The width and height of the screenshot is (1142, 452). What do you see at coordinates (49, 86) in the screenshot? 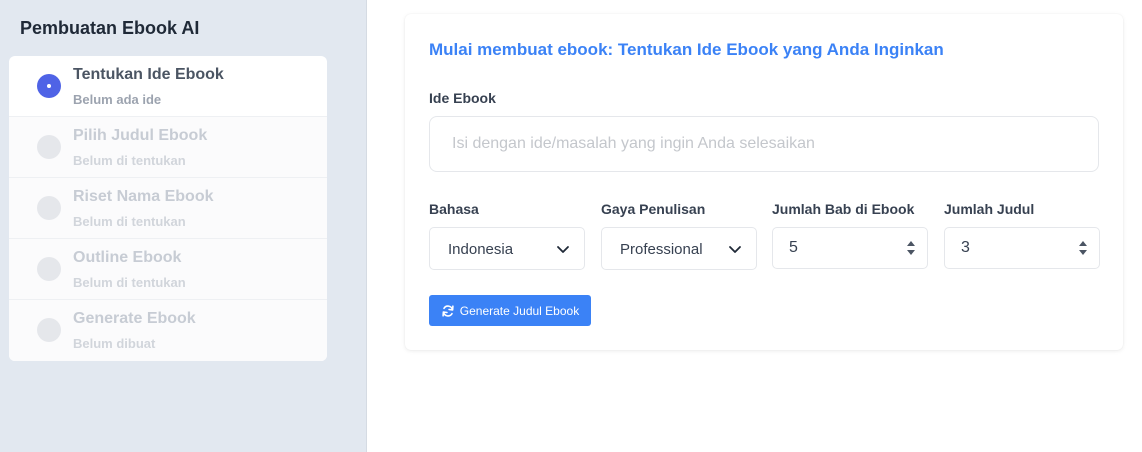
I see `radio-dot-icon` at bounding box center [49, 86].